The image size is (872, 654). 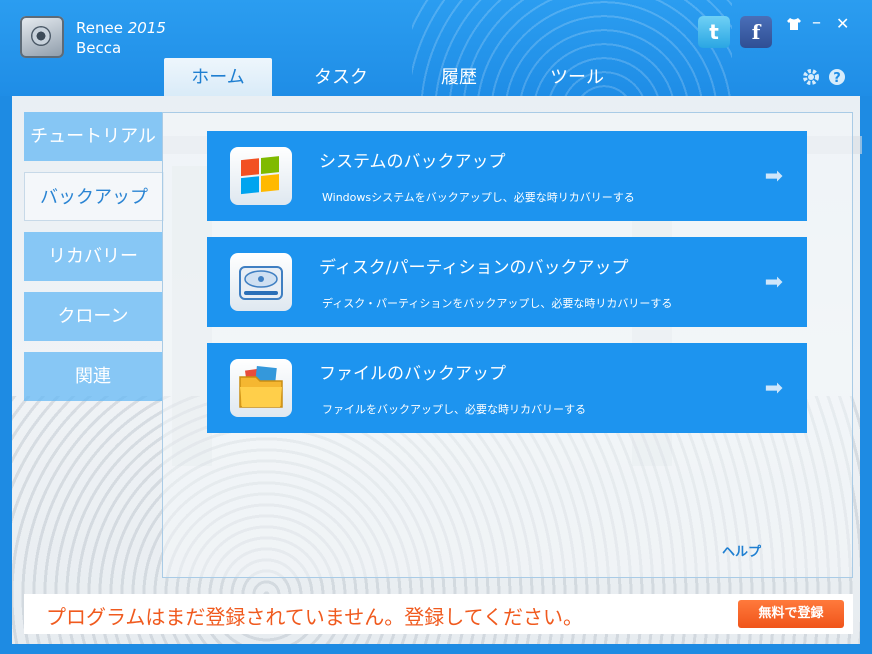 I want to click on disk-icon, so click(x=261, y=282).